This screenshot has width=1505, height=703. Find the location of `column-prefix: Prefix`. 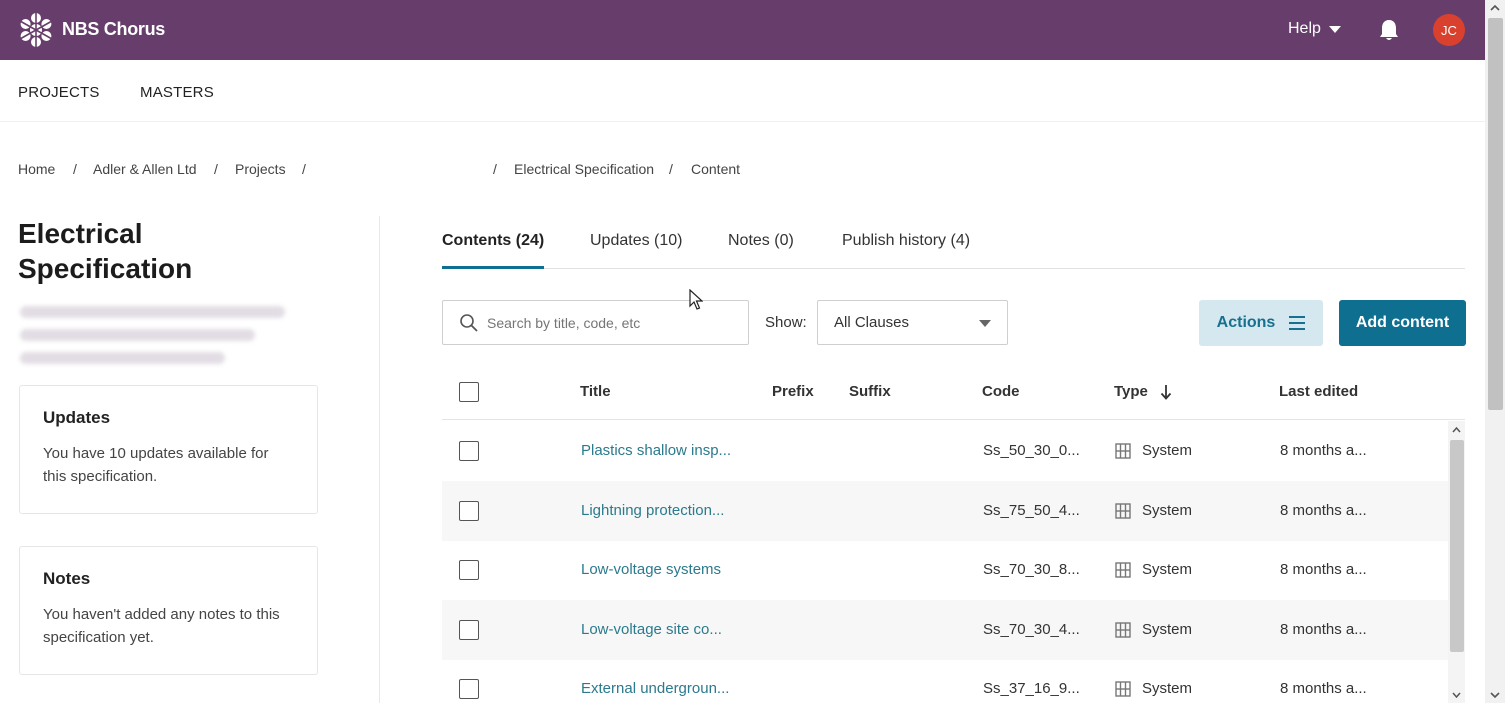

column-prefix: Prefix is located at coordinates (793, 391).